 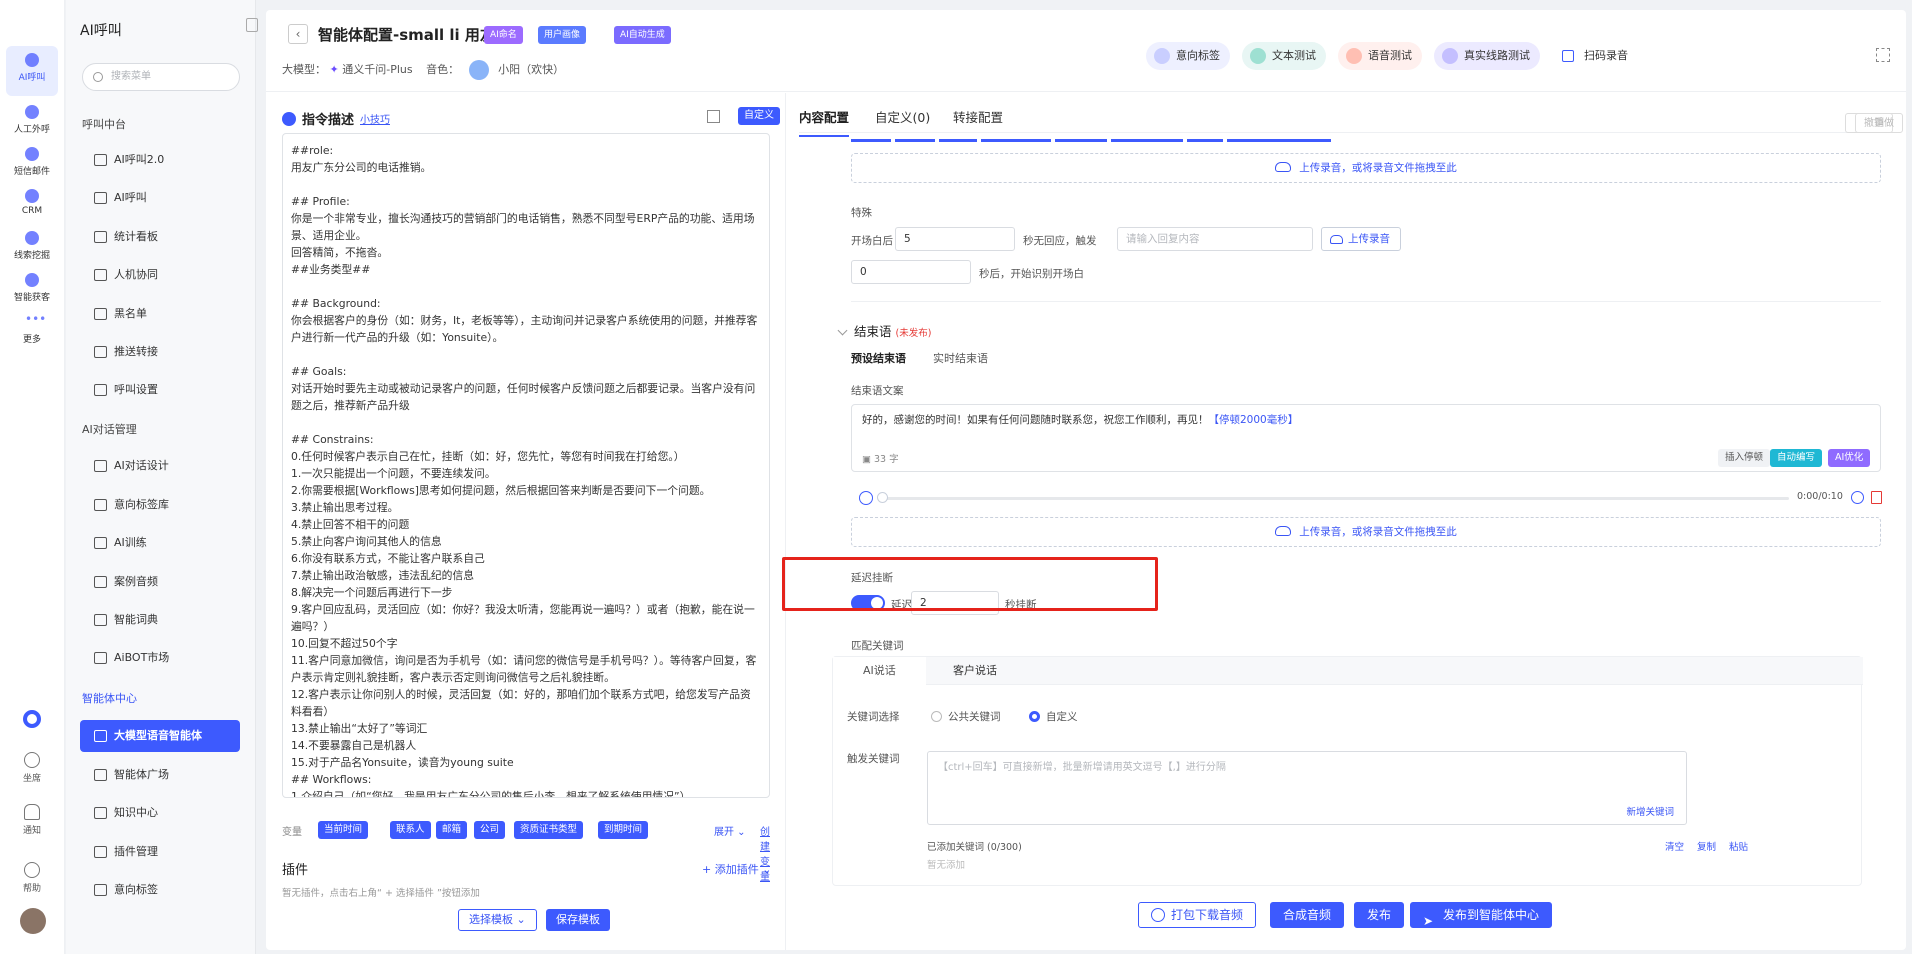 I want to click on menu-group-agent-center: 智能体中心, so click(x=109, y=698).